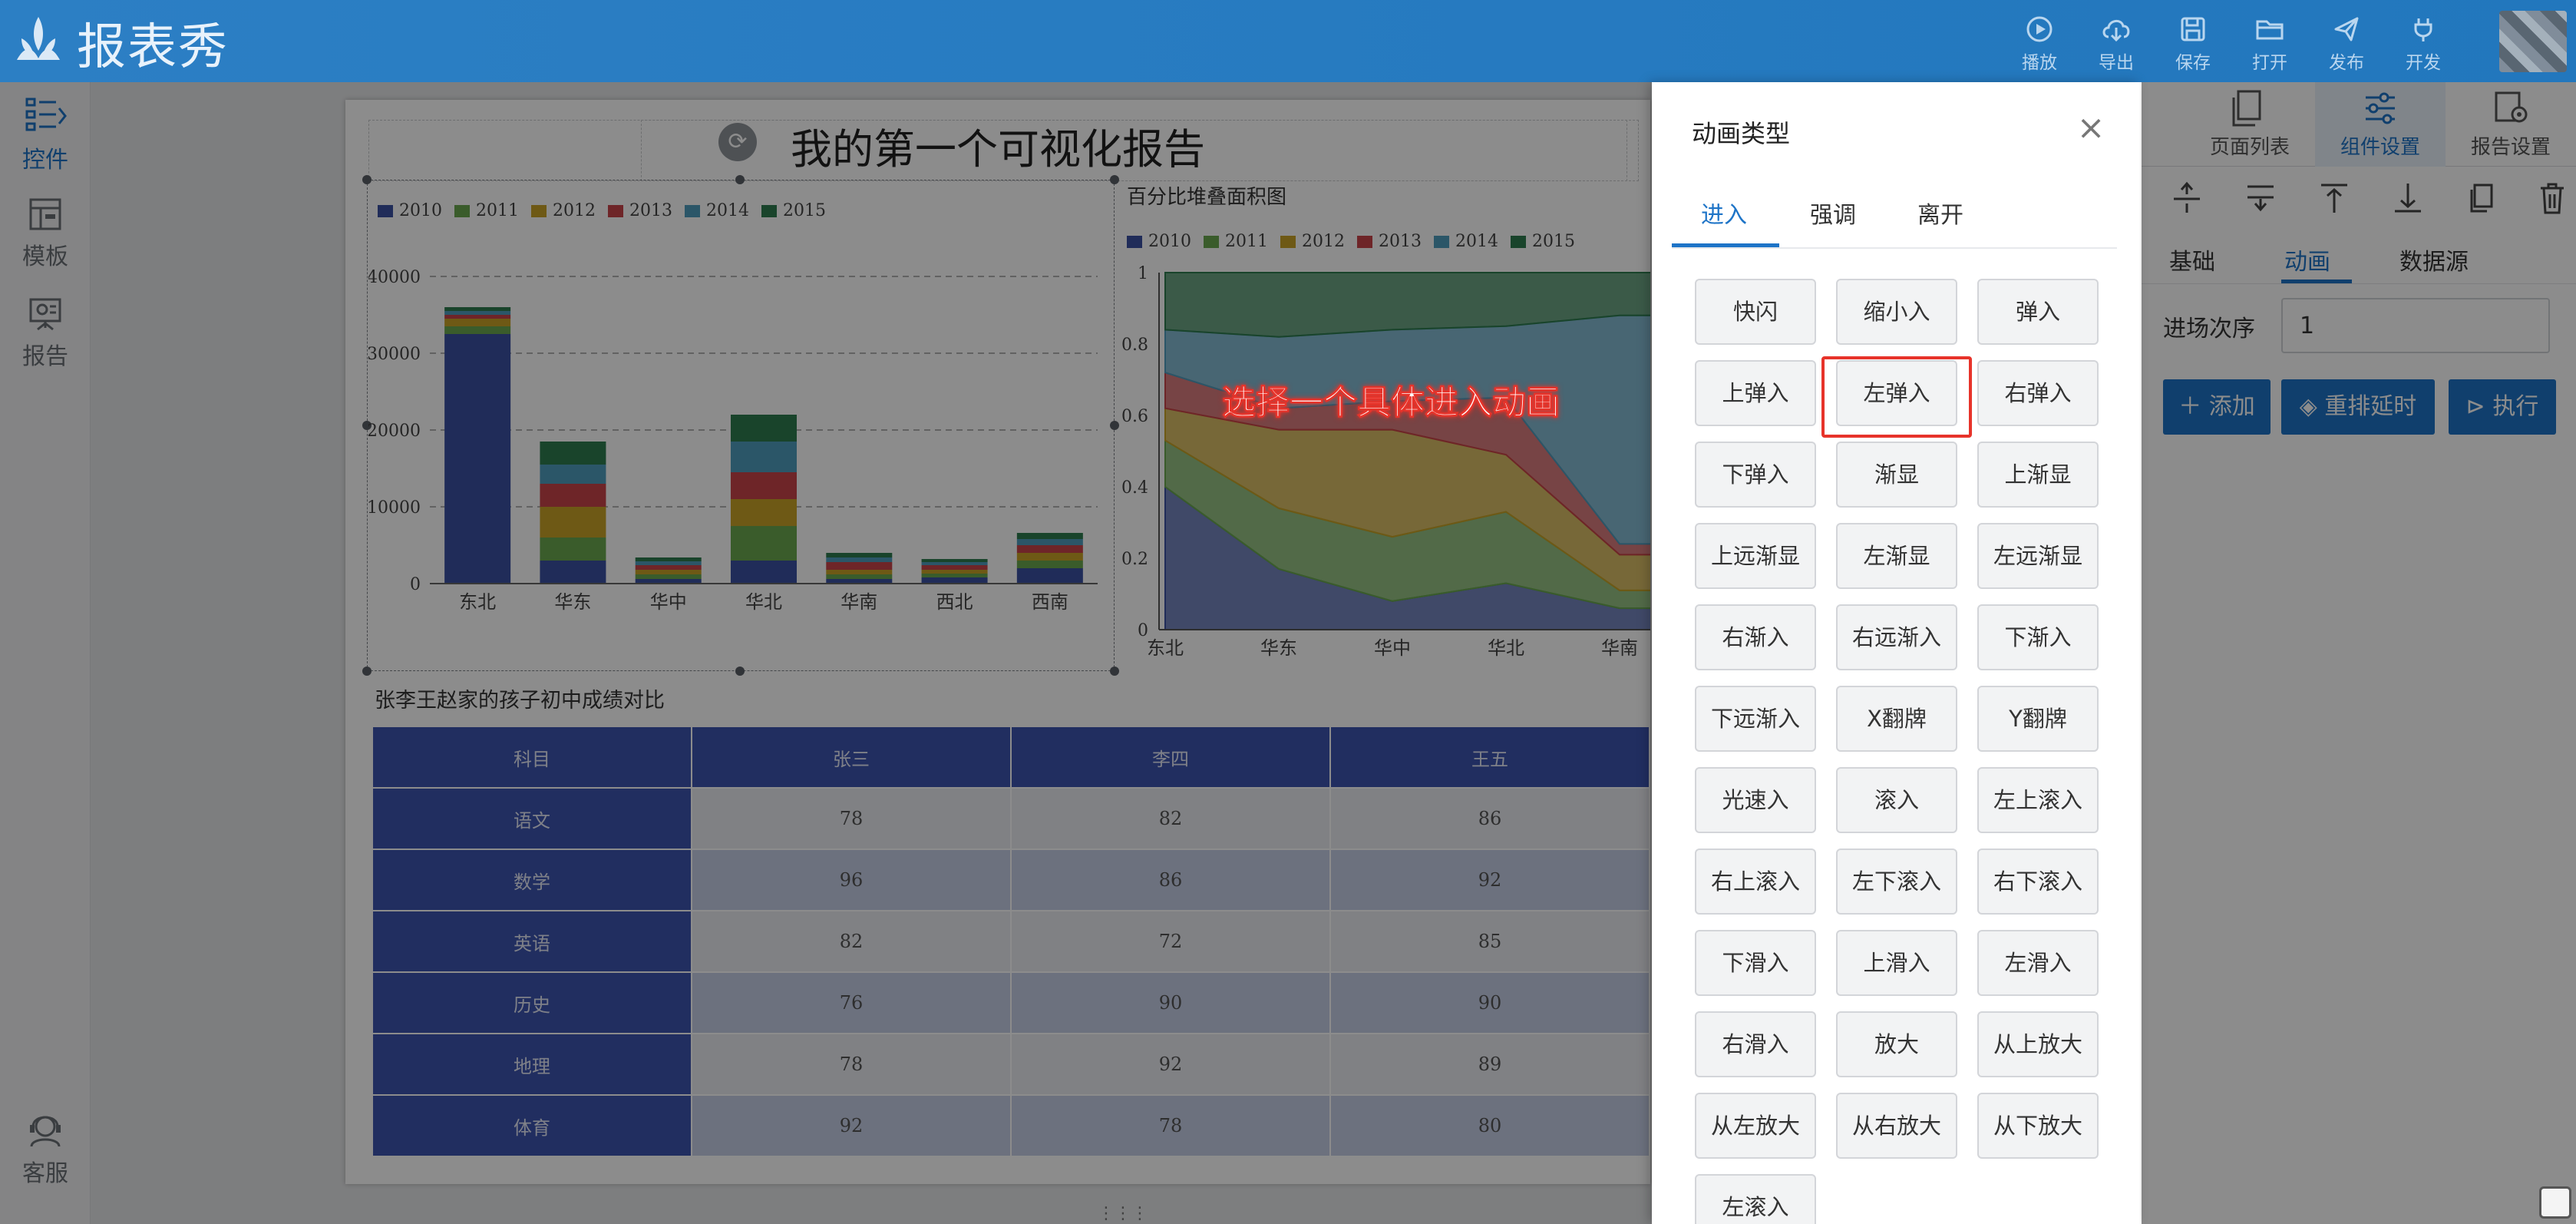  Describe the element at coordinates (1896, 719) in the screenshot. I see `animation-option-button: X翻牌` at that location.